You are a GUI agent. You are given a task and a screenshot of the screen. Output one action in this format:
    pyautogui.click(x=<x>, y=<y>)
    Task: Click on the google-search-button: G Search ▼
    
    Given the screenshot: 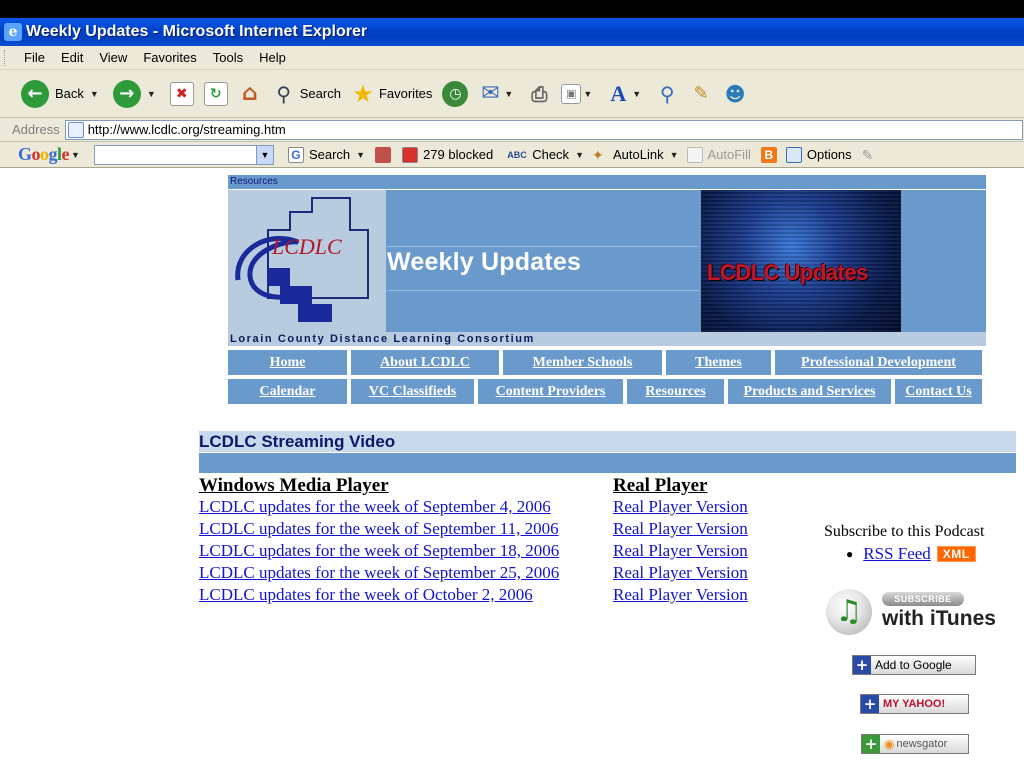 What is the action you would take?
    pyautogui.click(x=328, y=154)
    